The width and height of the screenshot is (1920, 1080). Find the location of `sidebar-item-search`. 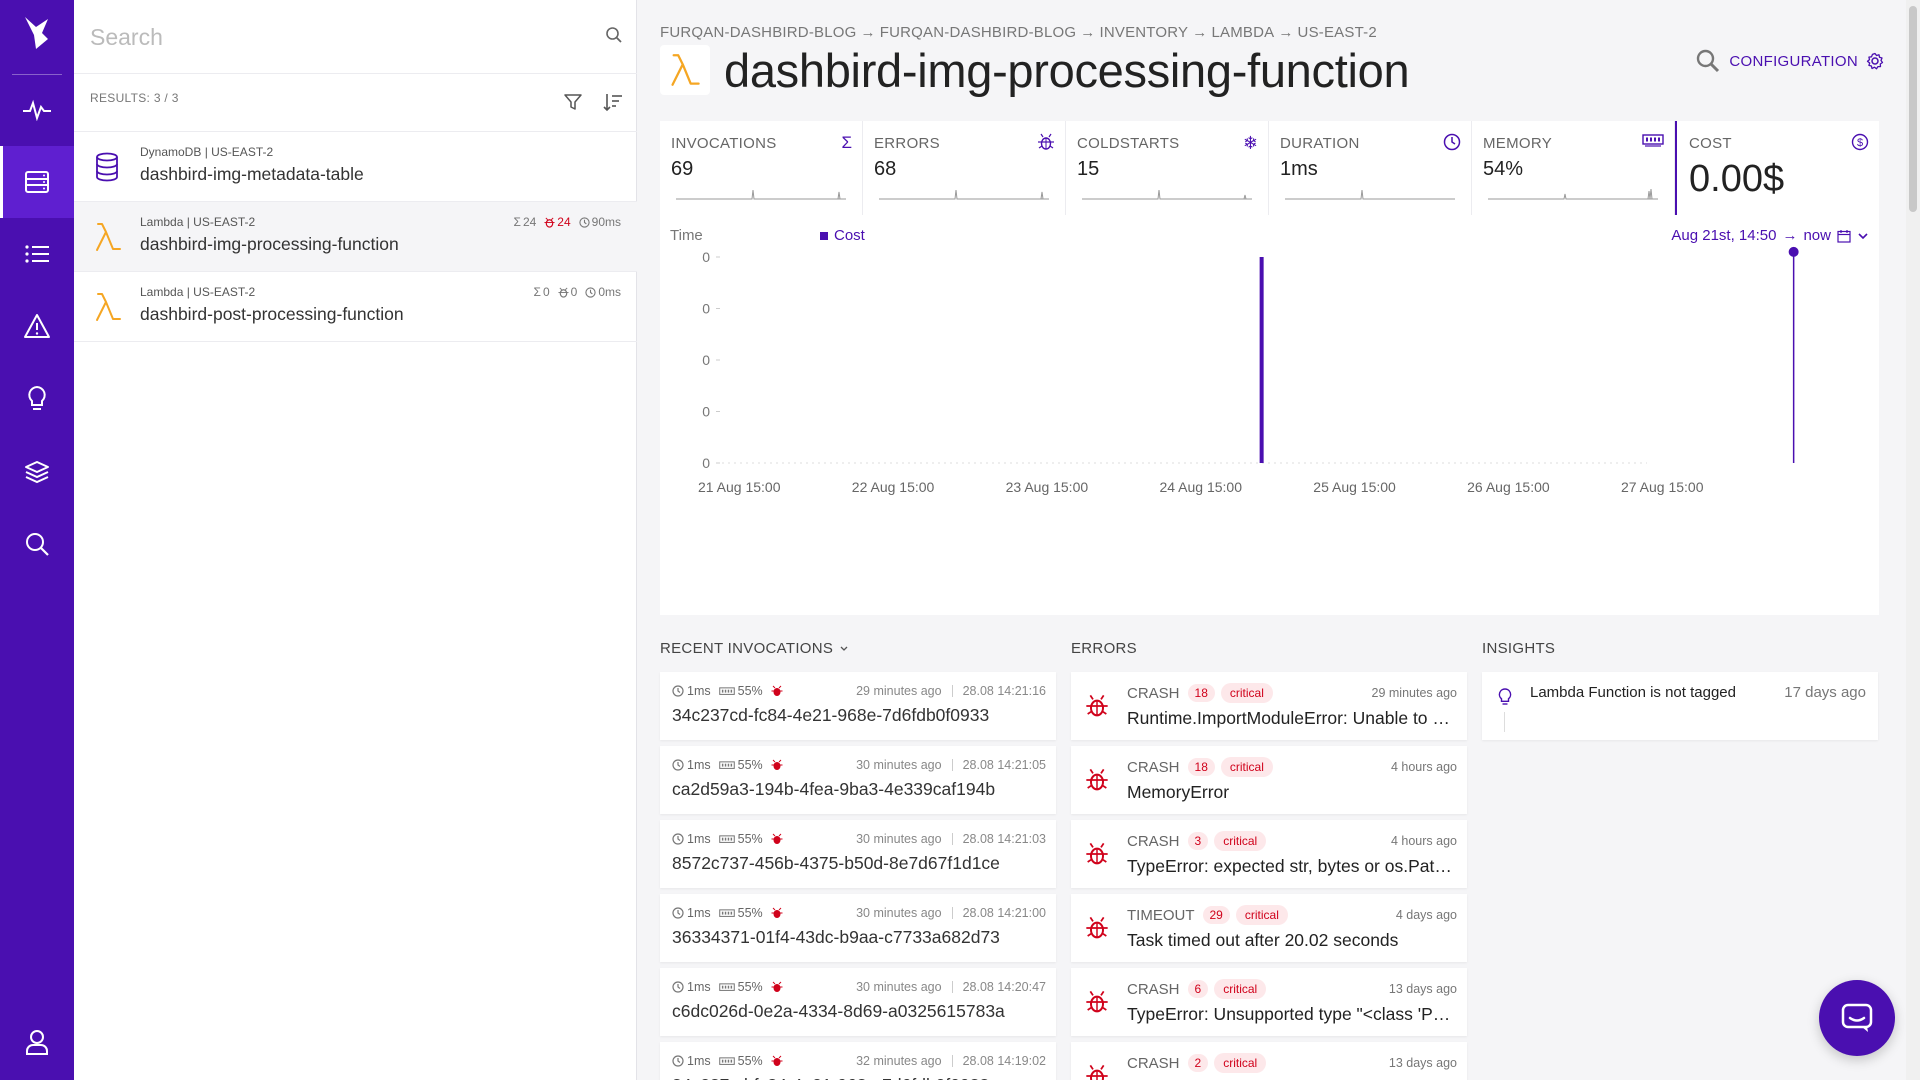

sidebar-item-search is located at coordinates (37, 544).